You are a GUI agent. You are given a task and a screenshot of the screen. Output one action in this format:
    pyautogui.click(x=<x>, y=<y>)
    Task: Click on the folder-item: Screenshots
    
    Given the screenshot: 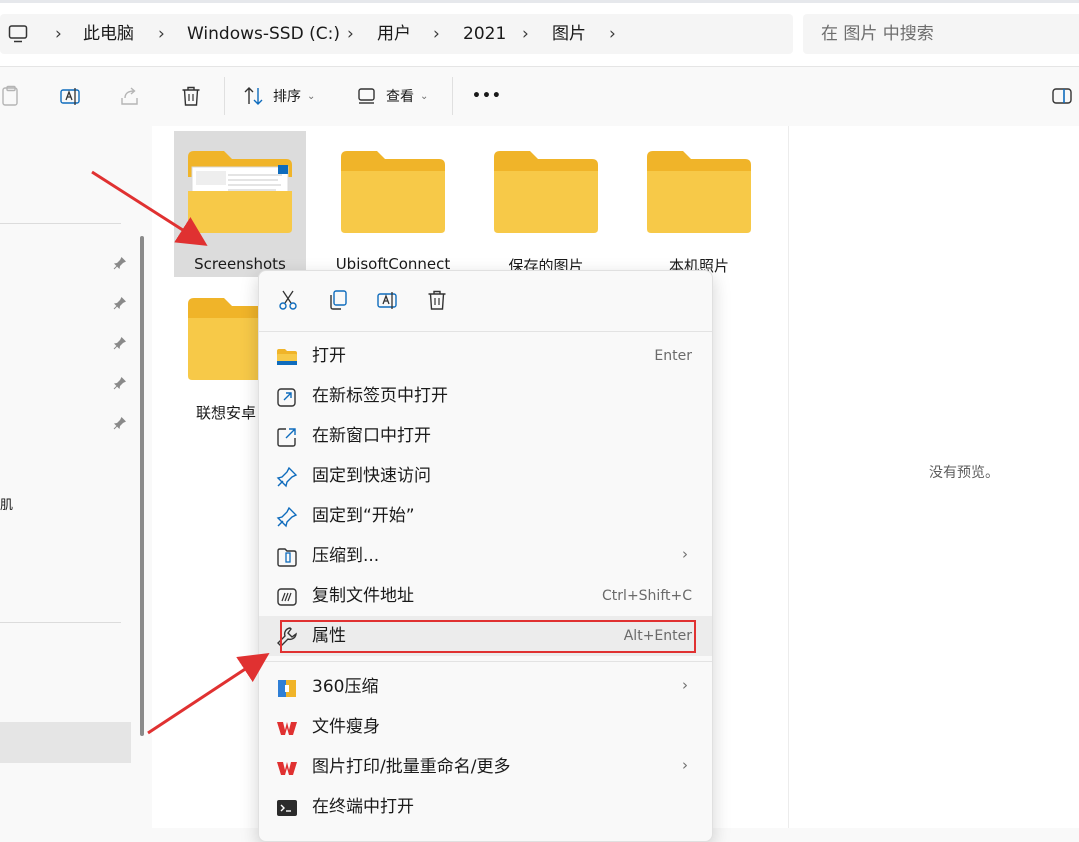 What is the action you would take?
    pyautogui.click(x=240, y=204)
    